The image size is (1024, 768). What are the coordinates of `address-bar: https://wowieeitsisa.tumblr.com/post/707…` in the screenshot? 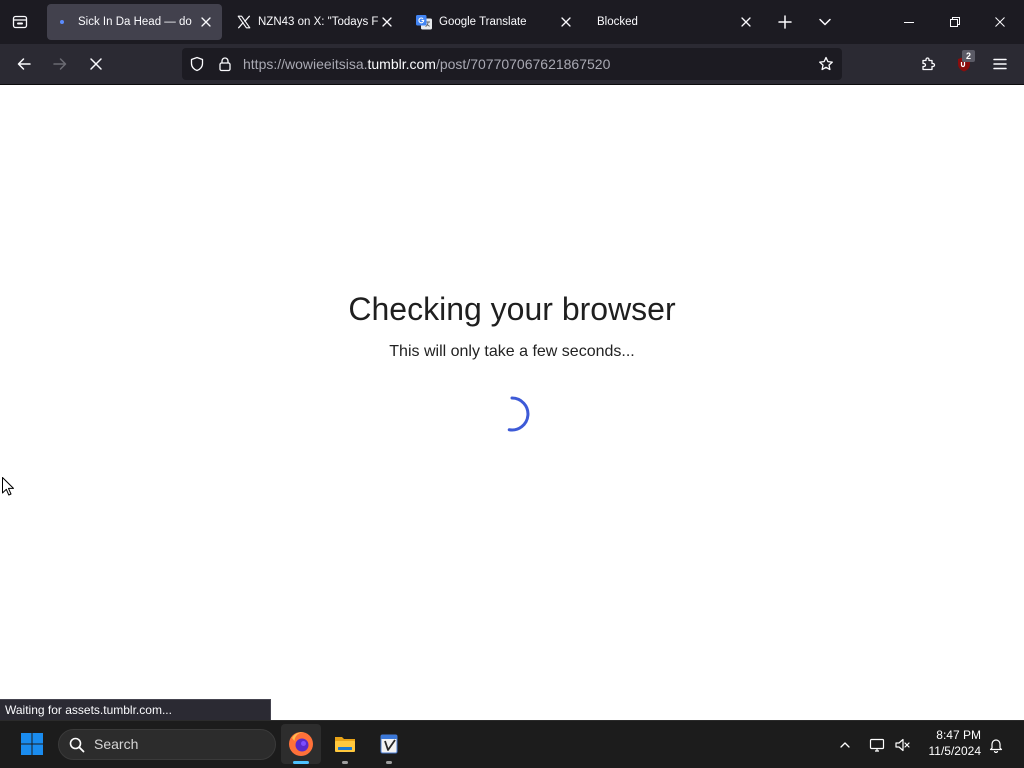 It's located at (512, 64).